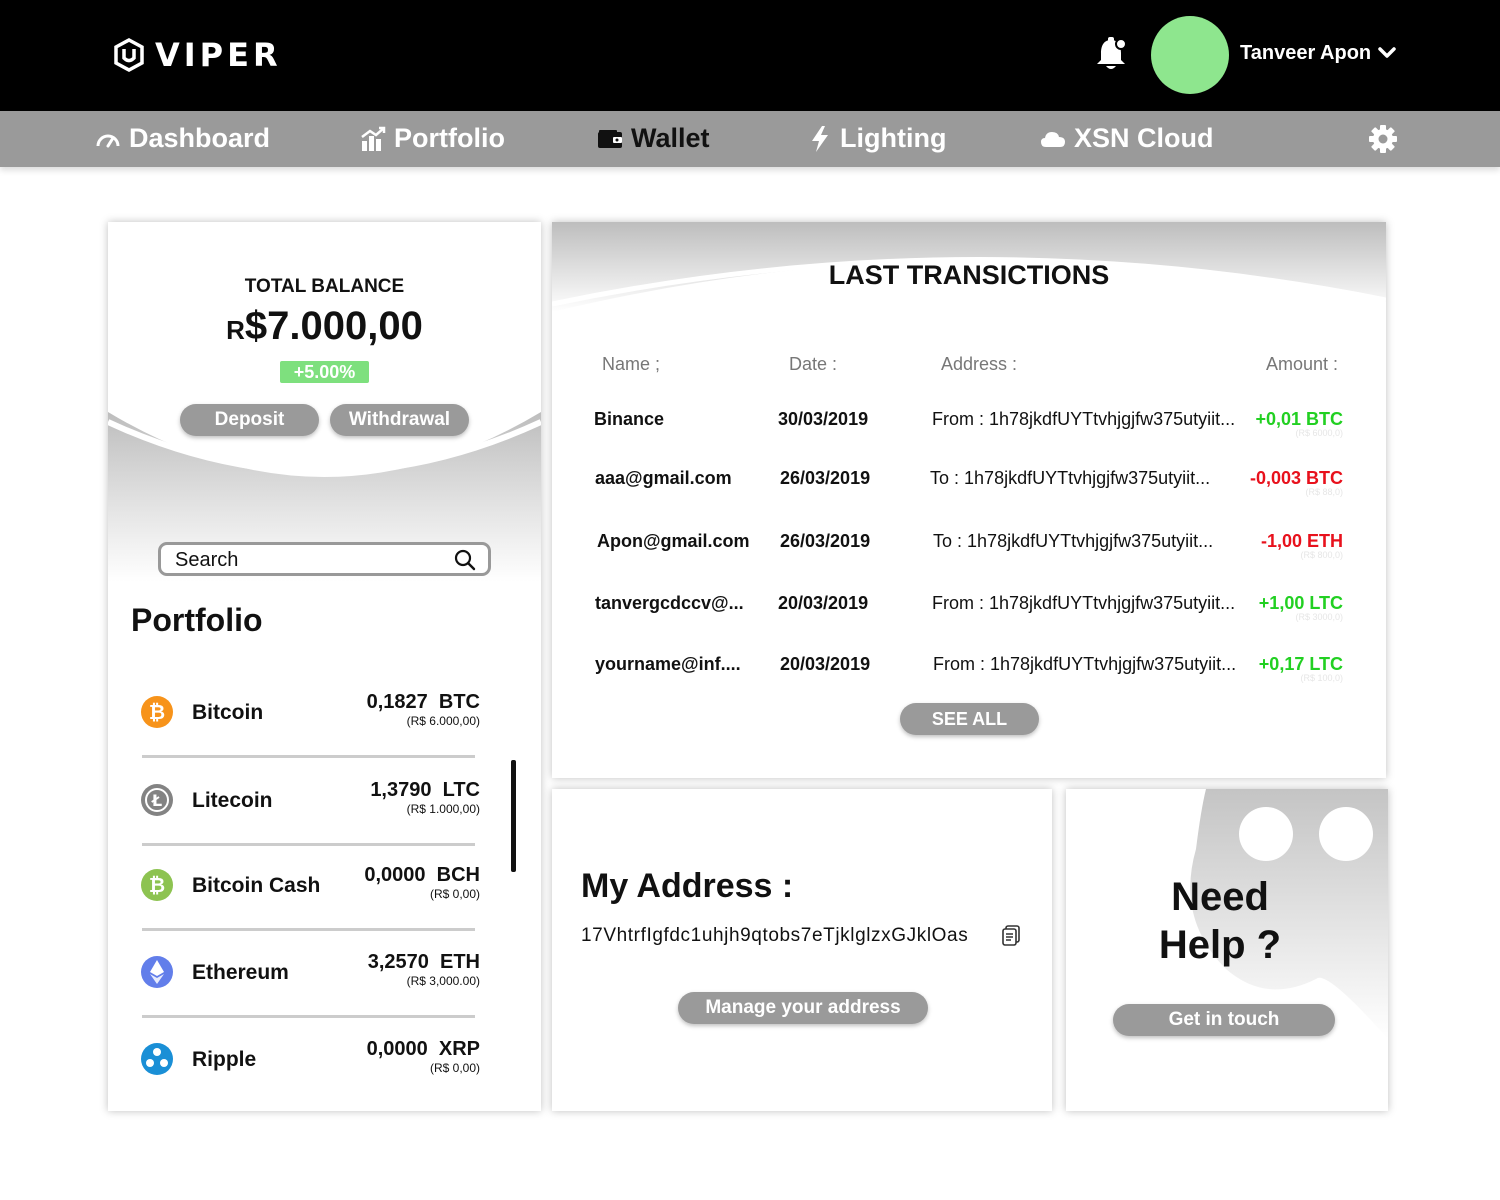 This screenshot has height=1200, width=1500. I want to click on coin-amount: 0,0000 XRP, so click(423, 1049).